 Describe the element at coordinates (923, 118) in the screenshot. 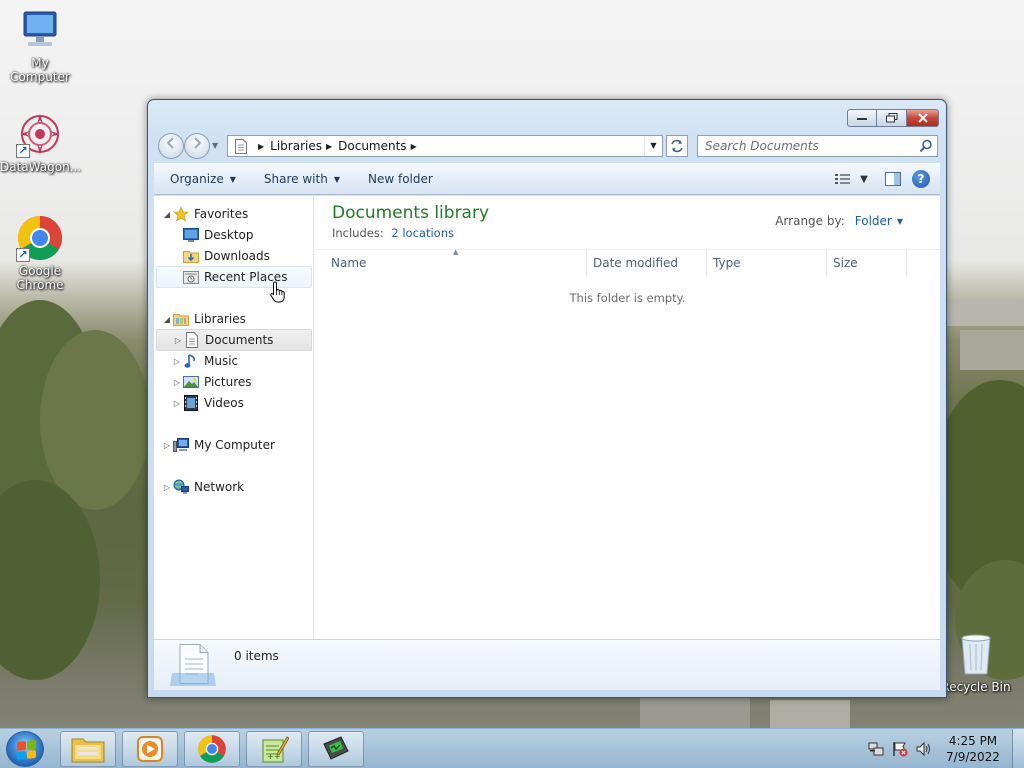

I see `close-button` at that location.